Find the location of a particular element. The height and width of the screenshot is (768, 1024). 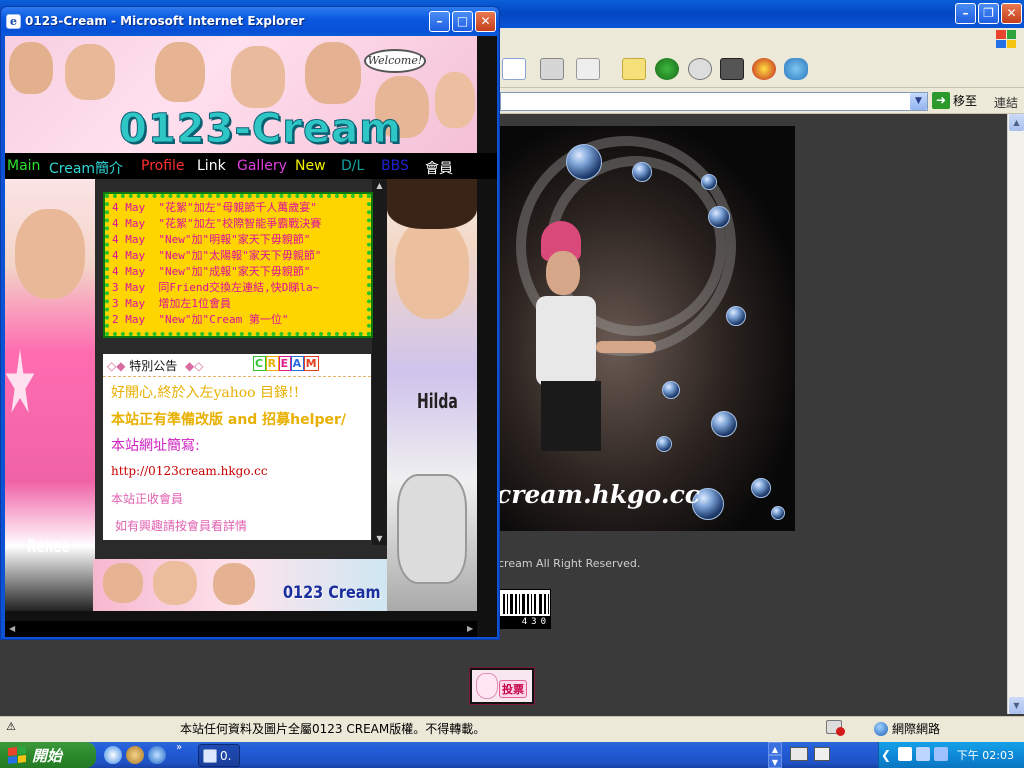

cream-letter: R is located at coordinates (272, 363).